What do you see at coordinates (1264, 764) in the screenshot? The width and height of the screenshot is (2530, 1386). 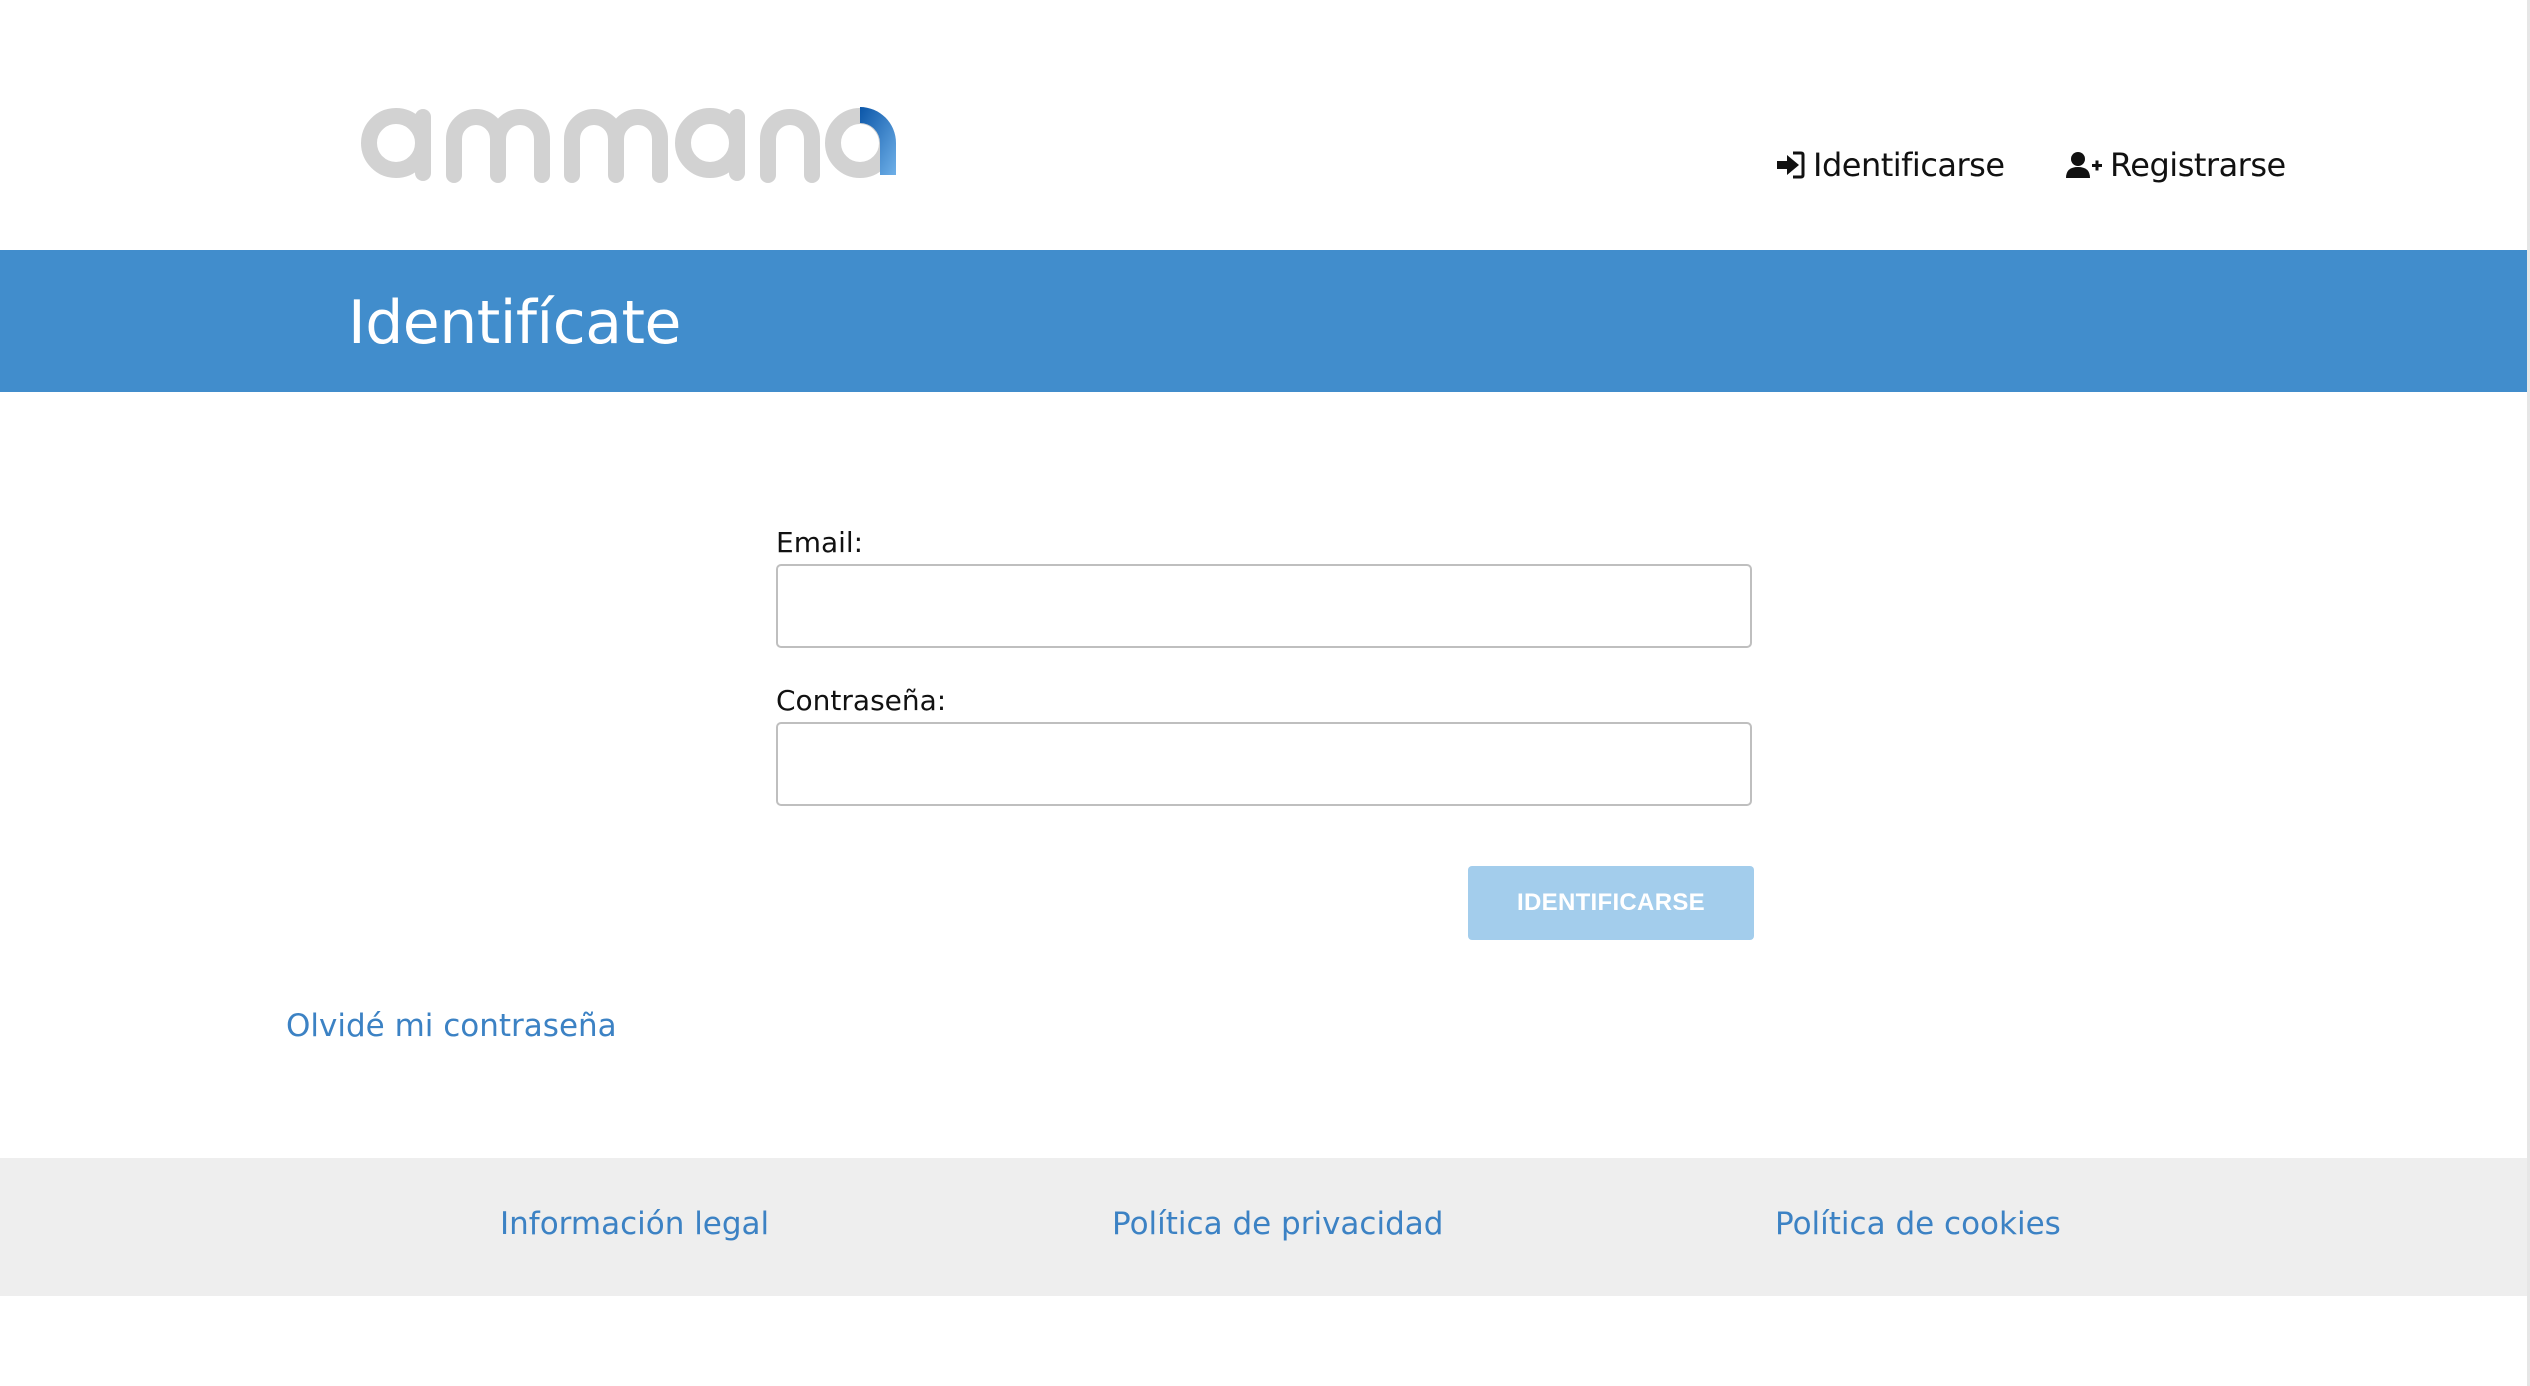 I see `password-field` at bounding box center [1264, 764].